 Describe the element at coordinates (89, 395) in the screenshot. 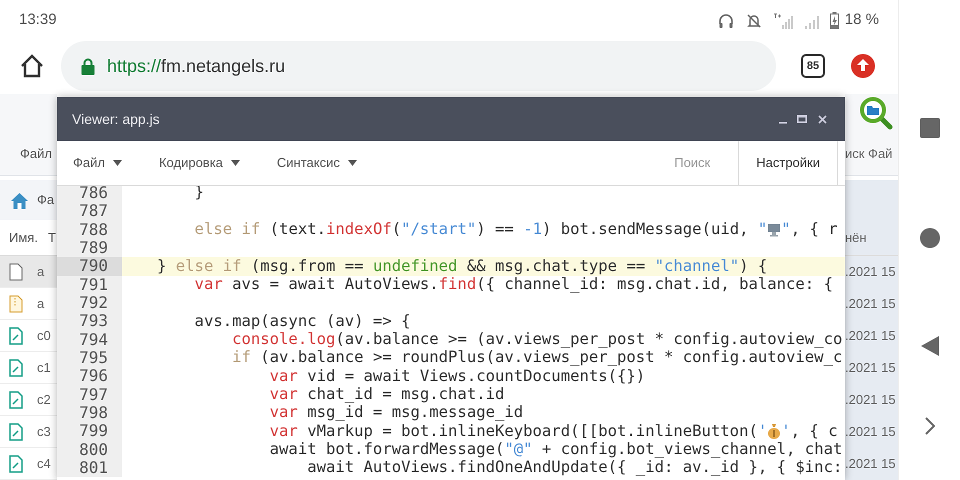

I see `line-number: 797` at that location.